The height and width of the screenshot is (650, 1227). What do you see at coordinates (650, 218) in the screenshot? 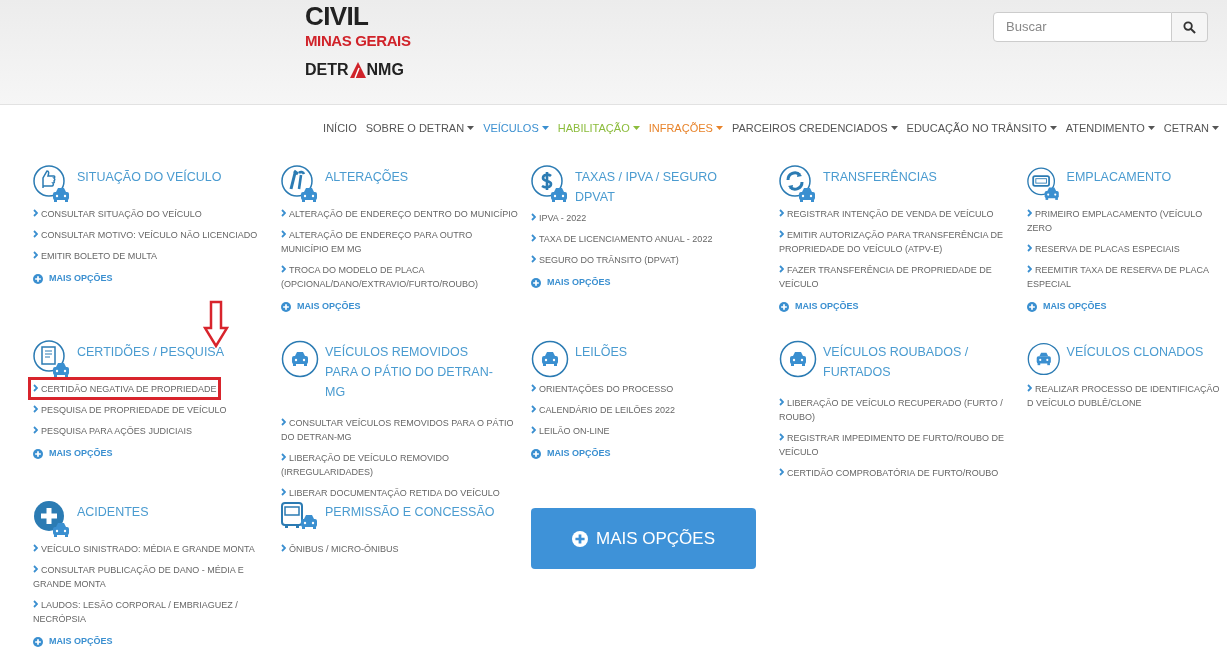
I see `link: IPVA - 2022` at bounding box center [650, 218].